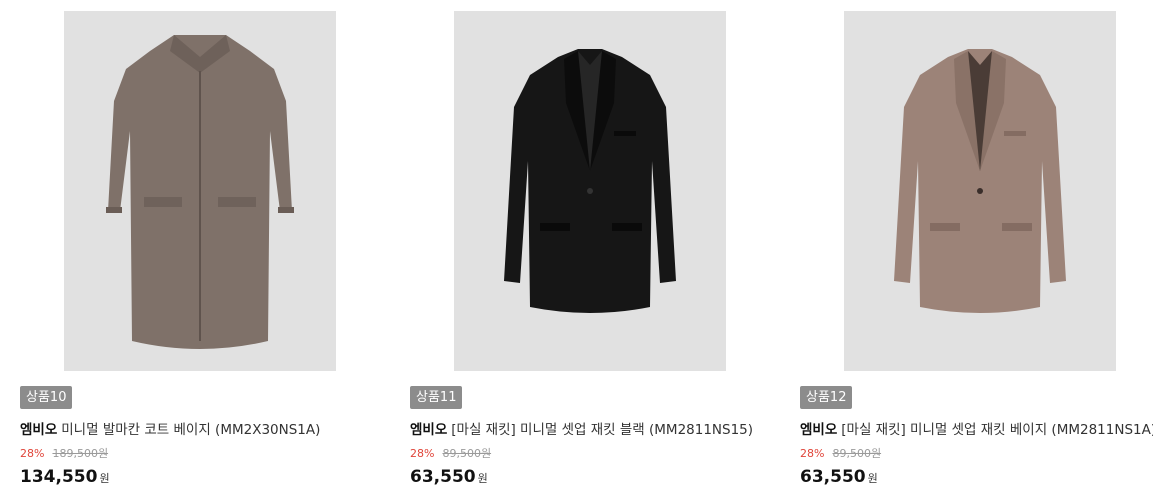 The width and height of the screenshot is (1153, 492). I want to click on sale-price: 134,550 원, so click(65, 478).